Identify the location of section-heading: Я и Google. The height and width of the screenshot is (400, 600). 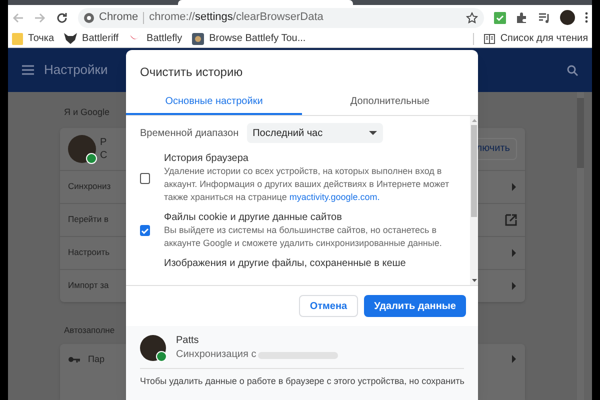
(87, 112).